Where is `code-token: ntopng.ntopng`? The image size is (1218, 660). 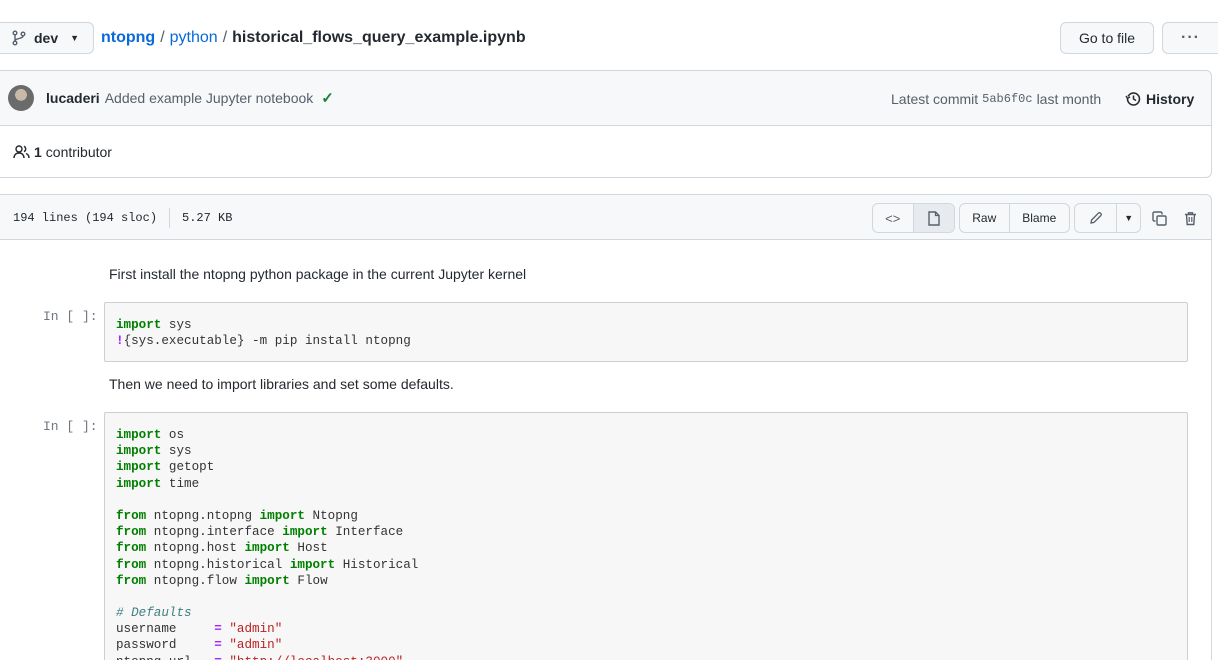
code-token: ntopng.ntopng is located at coordinates (203, 515).